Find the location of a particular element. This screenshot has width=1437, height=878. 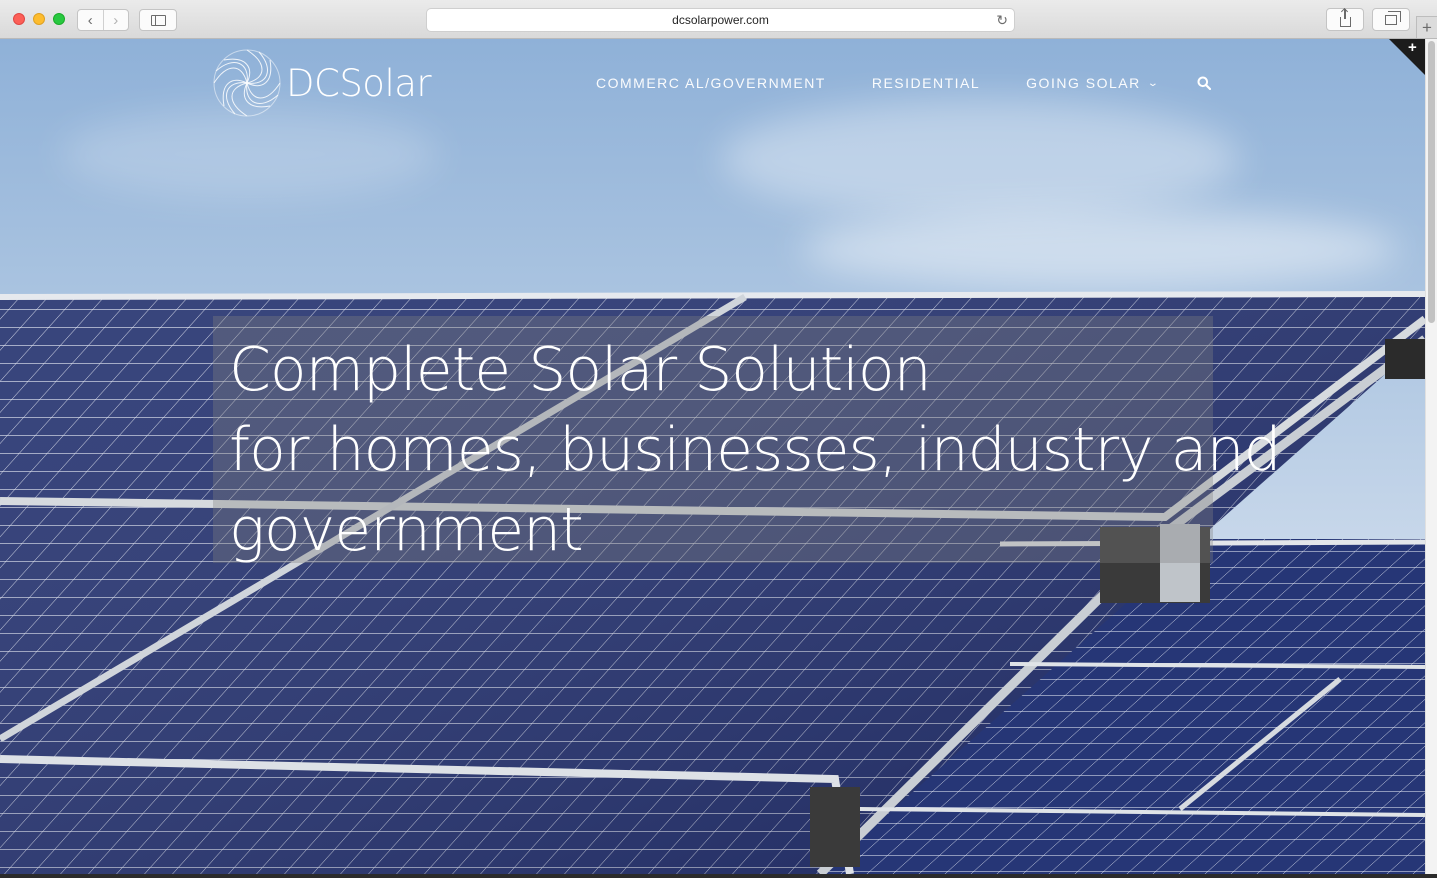

logo-text: DCSolar is located at coordinates (359, 83).